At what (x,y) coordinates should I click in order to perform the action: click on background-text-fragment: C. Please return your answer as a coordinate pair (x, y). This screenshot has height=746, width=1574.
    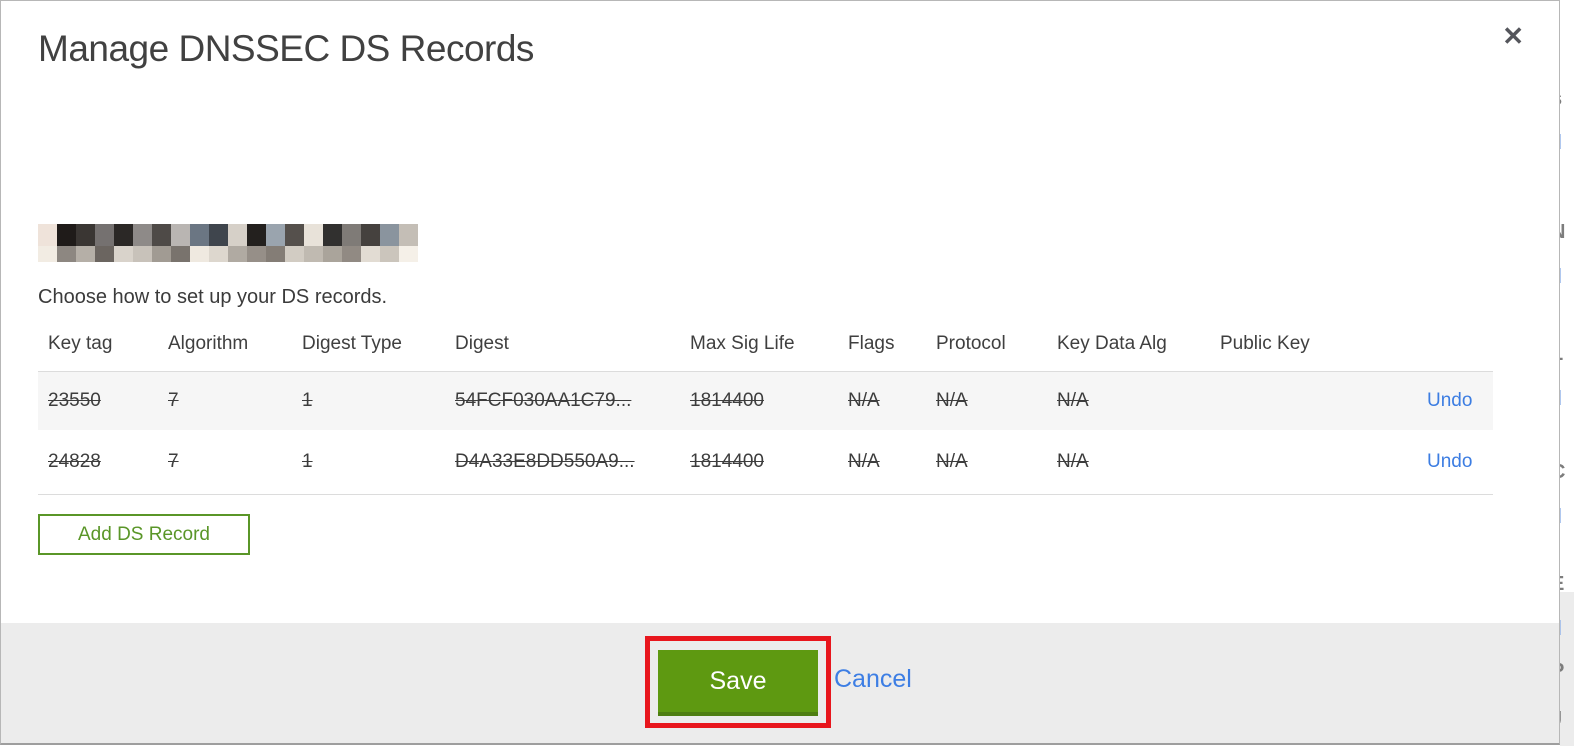
    Looking at the image, I should click on (1562, 472).